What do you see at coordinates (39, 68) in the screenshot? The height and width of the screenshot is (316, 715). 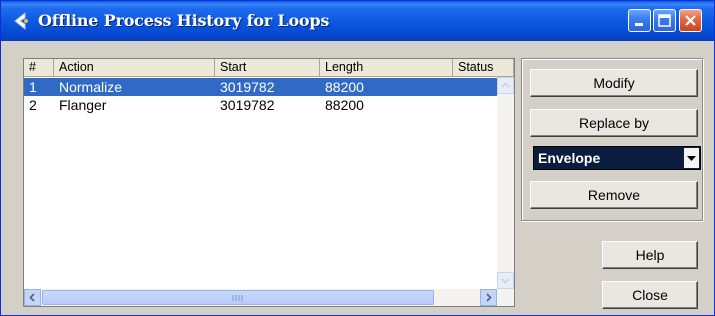 I see `column-header-number: #` at bounding box center [39, 68].